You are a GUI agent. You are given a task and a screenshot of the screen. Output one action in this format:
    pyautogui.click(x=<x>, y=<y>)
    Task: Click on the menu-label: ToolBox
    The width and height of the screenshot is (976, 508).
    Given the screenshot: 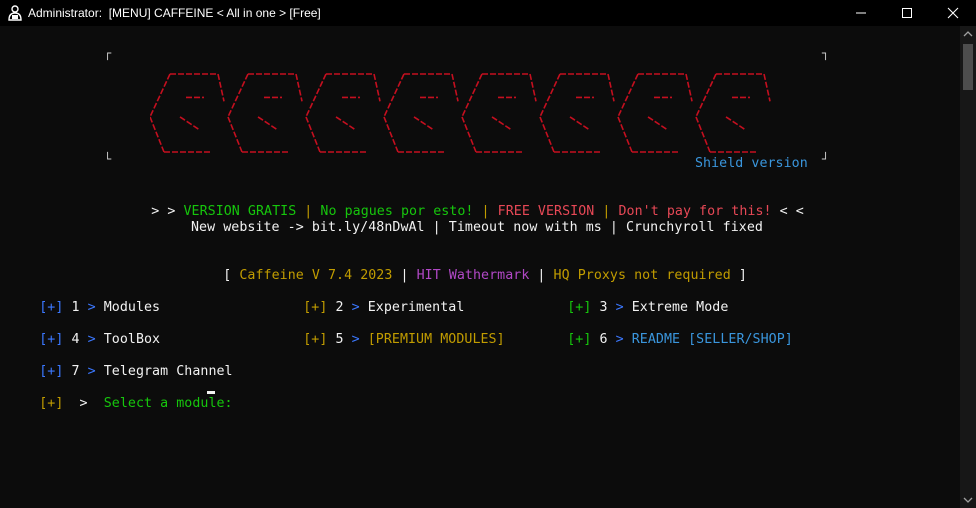 What is the action you would take?
    pyautogui.click(x=132, y=339)
    